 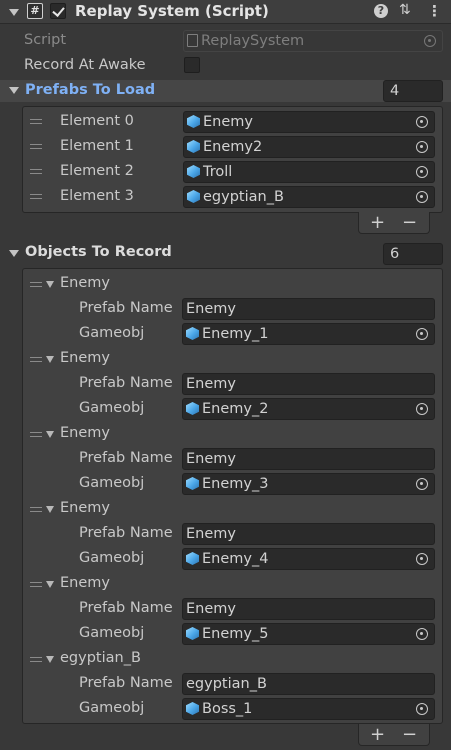 I want to click on presets-icon: ⇅, so click(x=405, y=10).